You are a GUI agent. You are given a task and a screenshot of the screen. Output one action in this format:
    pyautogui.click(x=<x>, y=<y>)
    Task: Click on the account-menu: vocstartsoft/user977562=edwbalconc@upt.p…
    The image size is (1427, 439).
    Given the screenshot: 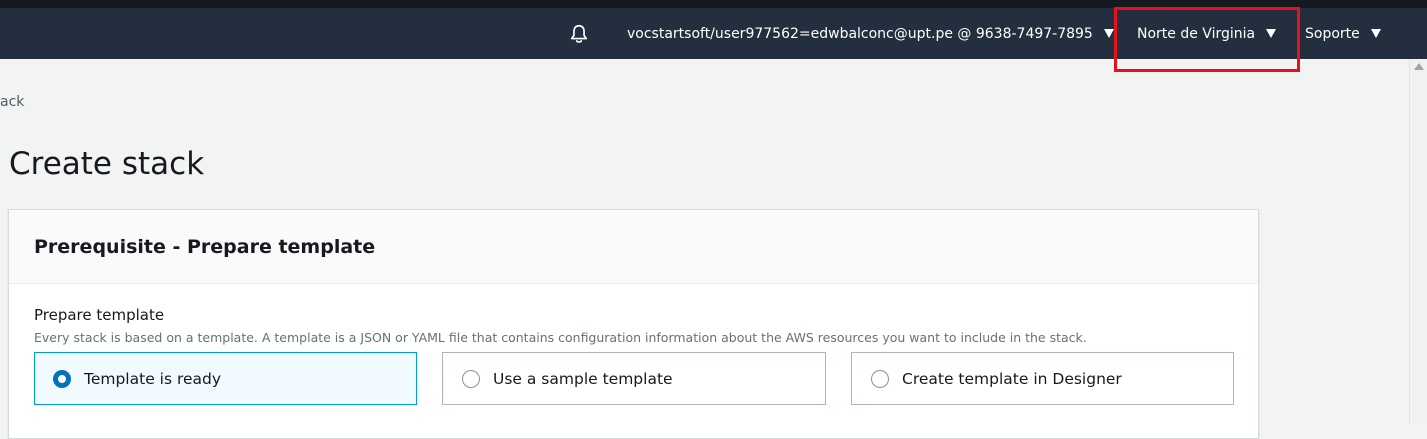 What is the action you would take?
    pyautogui.click(x=870, y=33)
    